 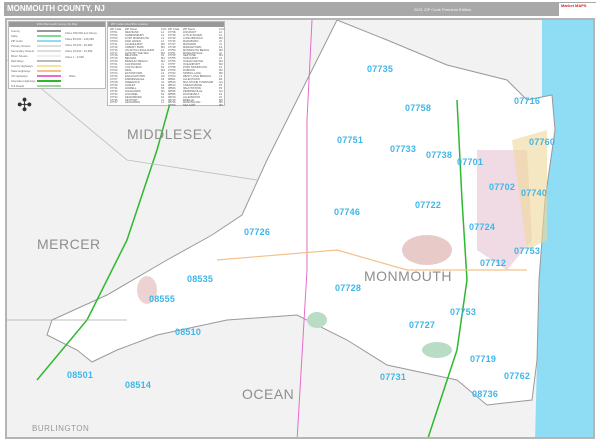 What do you see at coordinates (36, 51) in the screenshot?
I see `legend-item: Secondary Streets` at bounding box center [36, 51].